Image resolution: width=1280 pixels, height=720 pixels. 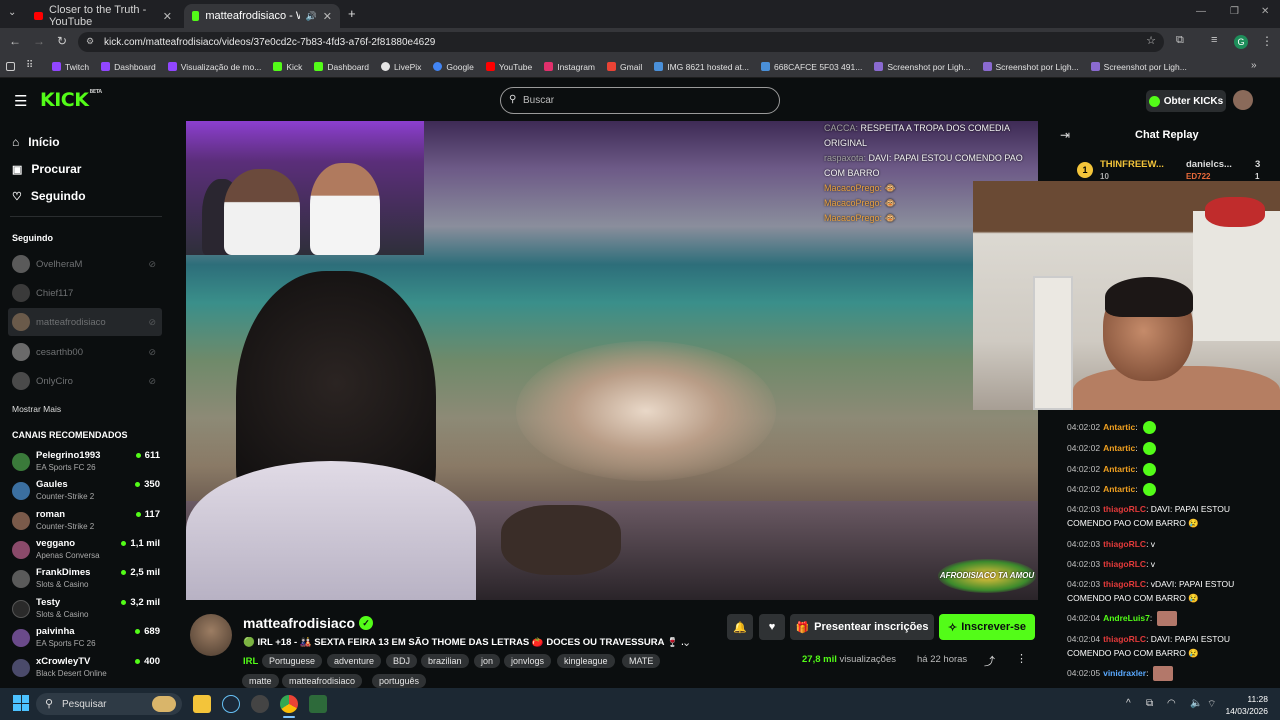 What do you see at coordinates (85, 352) in the screenshot?
I see `following-item: cesarthb00 ⊘` at bounding box center [85, 352].